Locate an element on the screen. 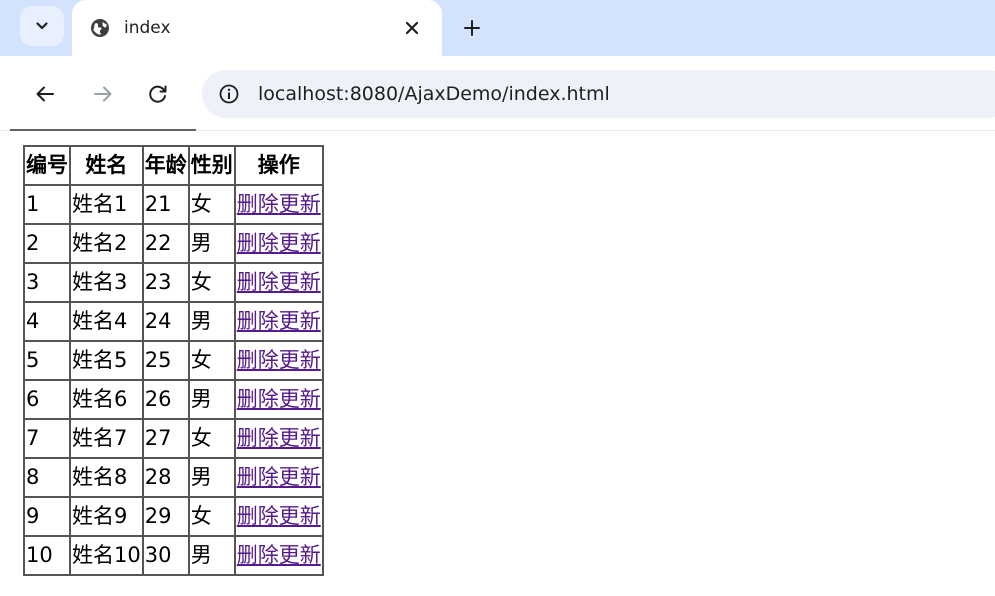  address-bar: localhost:8080/AjaxDemo/index.html is located at coordinates (598, 94).